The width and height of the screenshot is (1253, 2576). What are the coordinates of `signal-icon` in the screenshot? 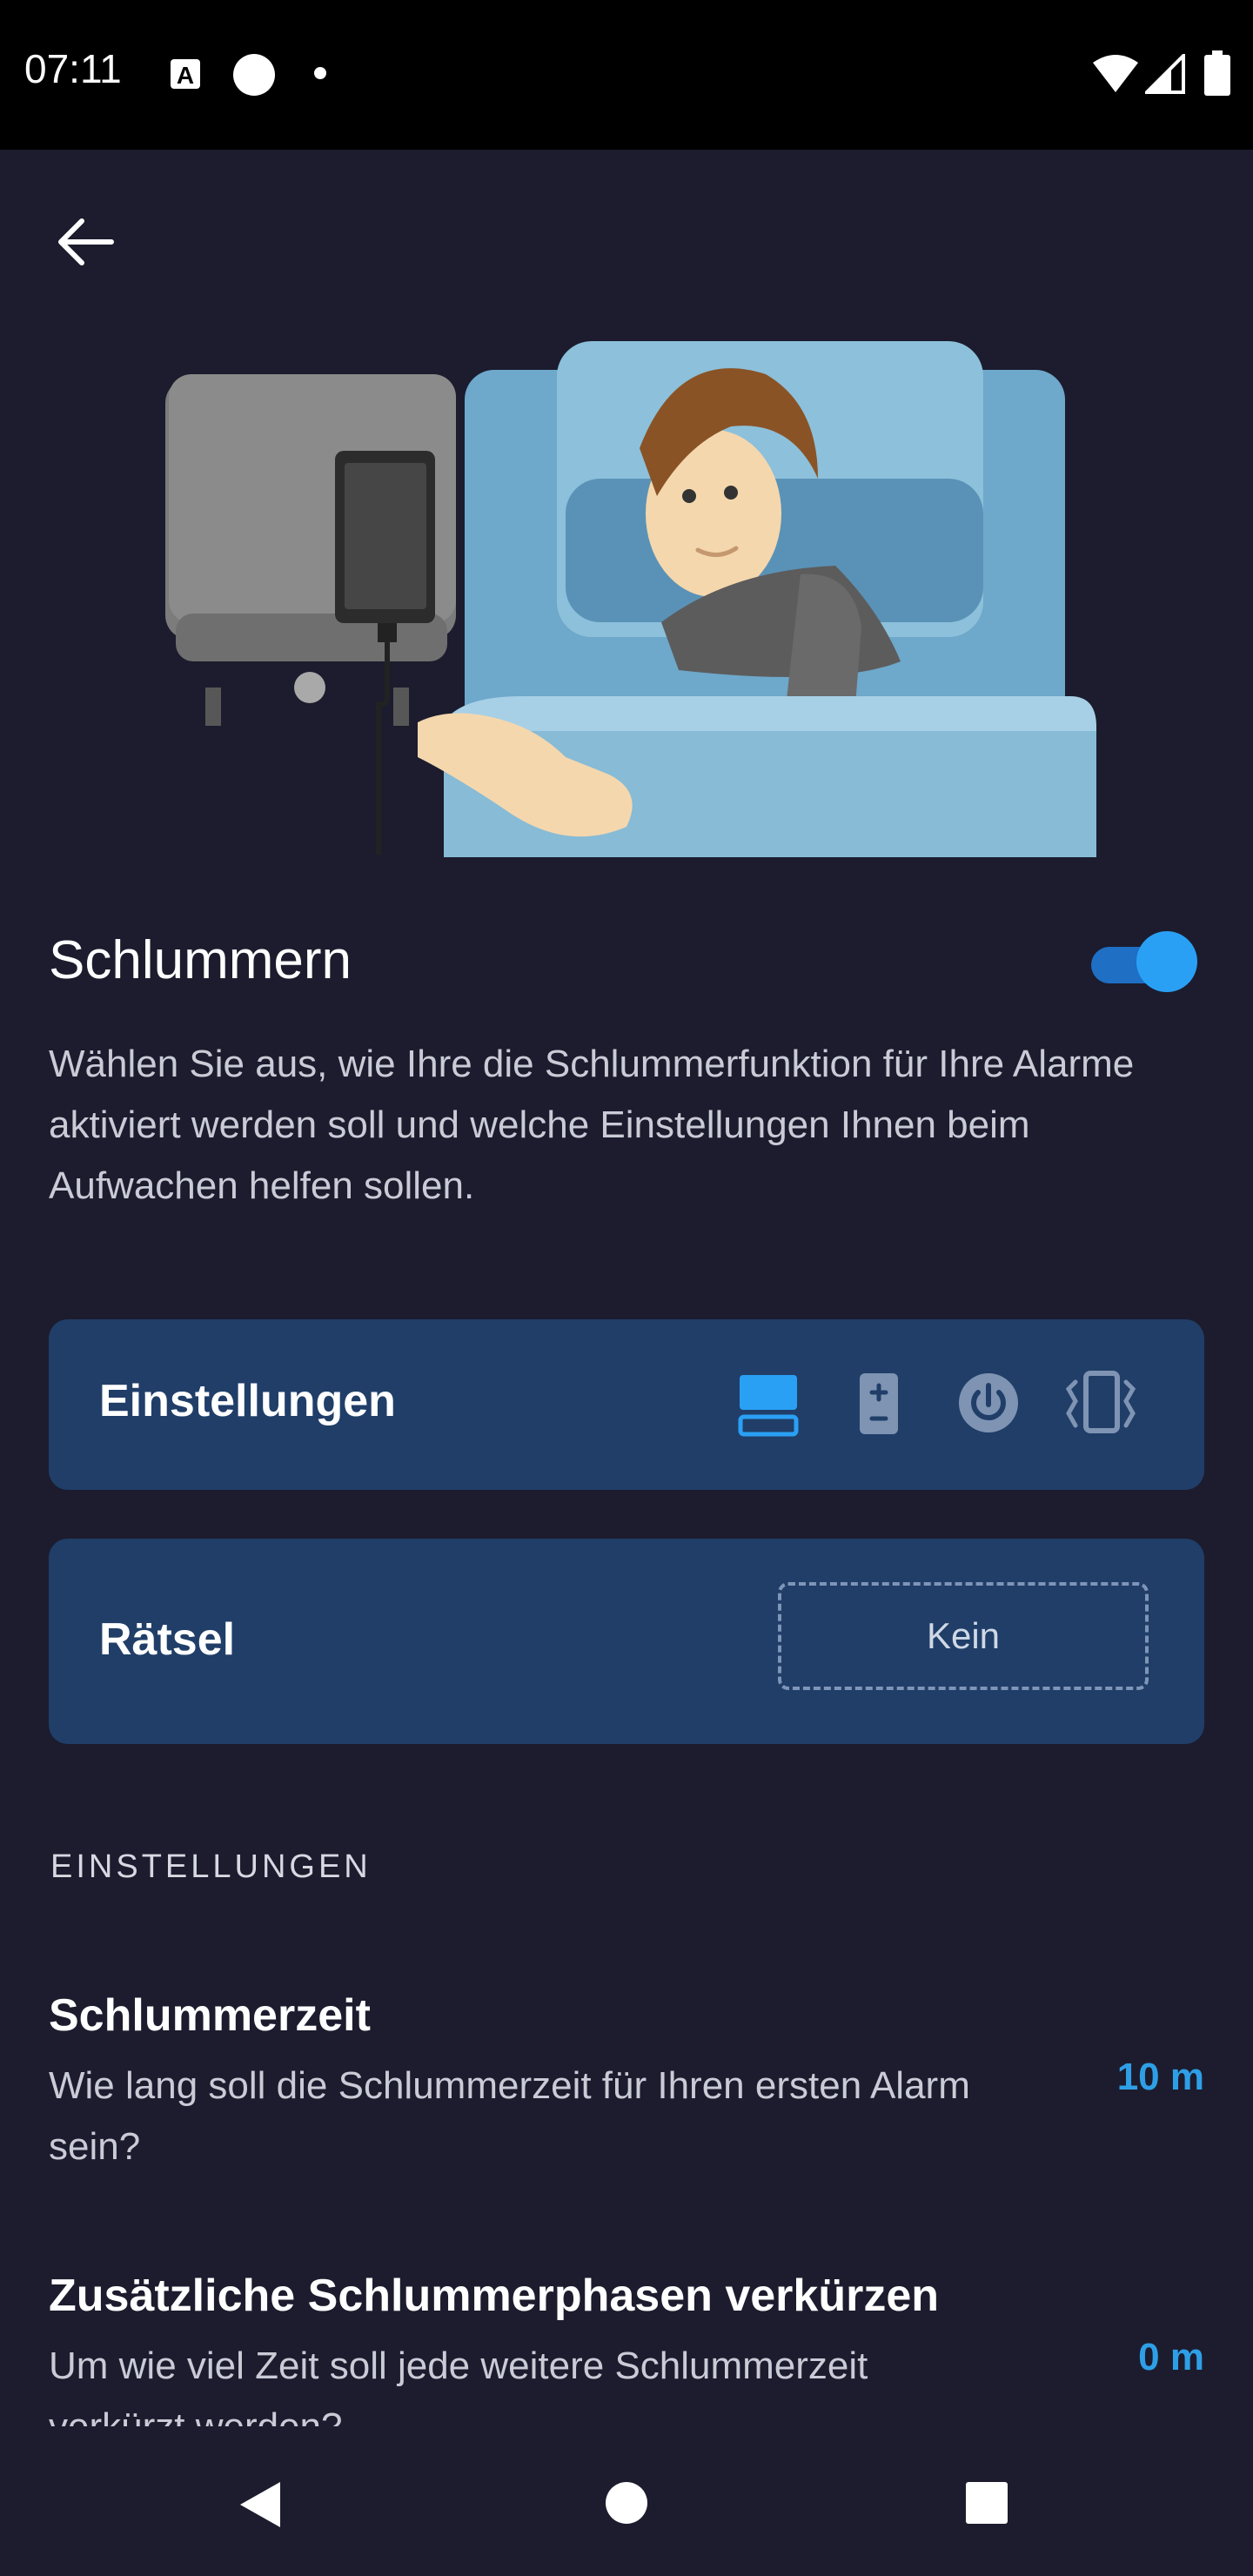 It's located at (1165, 74).